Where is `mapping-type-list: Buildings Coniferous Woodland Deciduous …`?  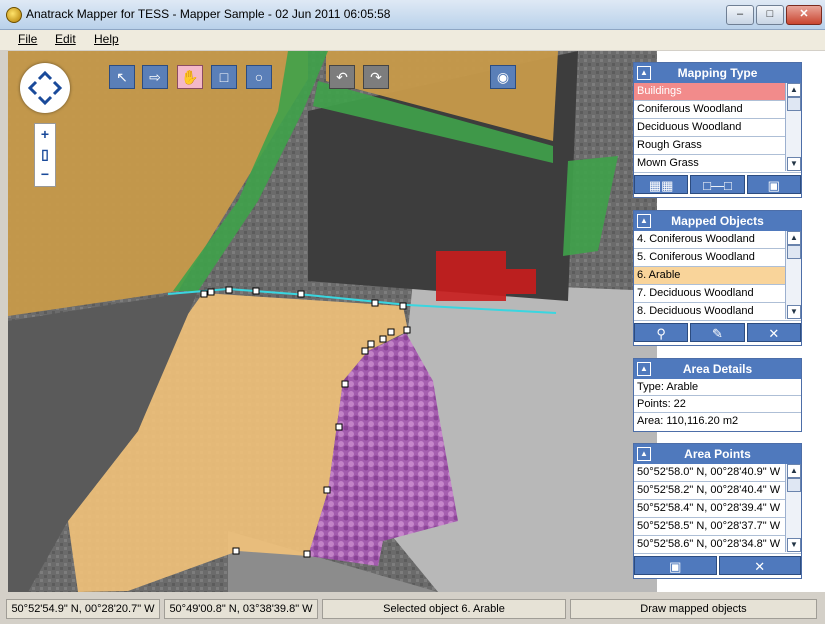
mapping-type-list: Buildings Coniferous Woodland Deciduous … is located at coordinates (717, 128).